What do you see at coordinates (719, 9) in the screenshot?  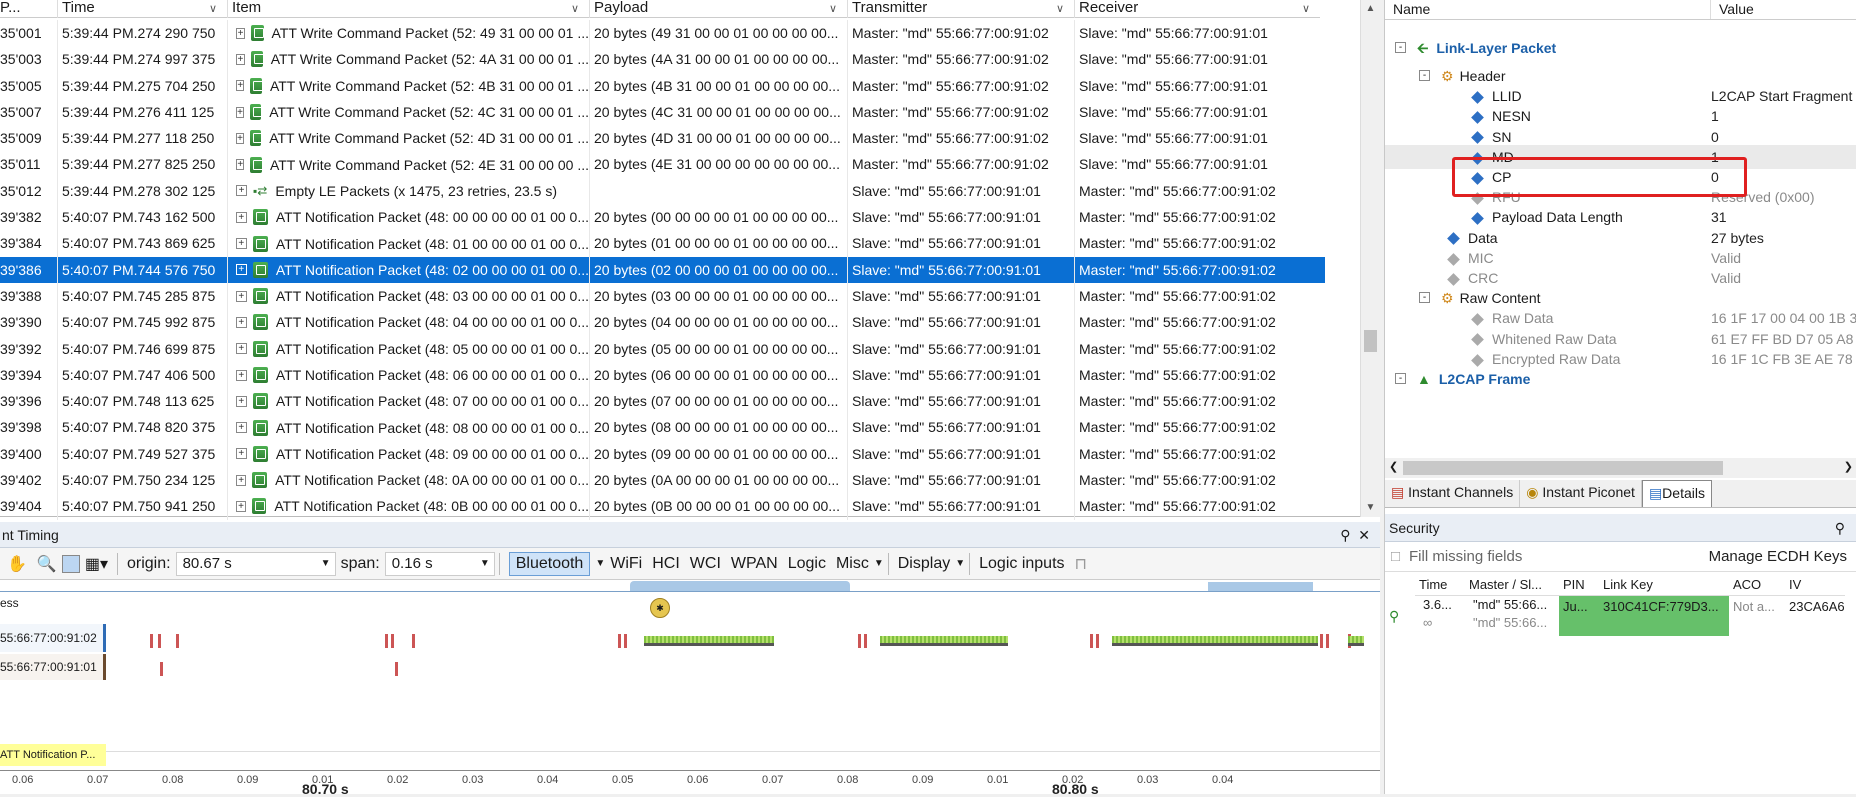 I see `col-payload: Payload ∨` at bounding box center [719, 9].